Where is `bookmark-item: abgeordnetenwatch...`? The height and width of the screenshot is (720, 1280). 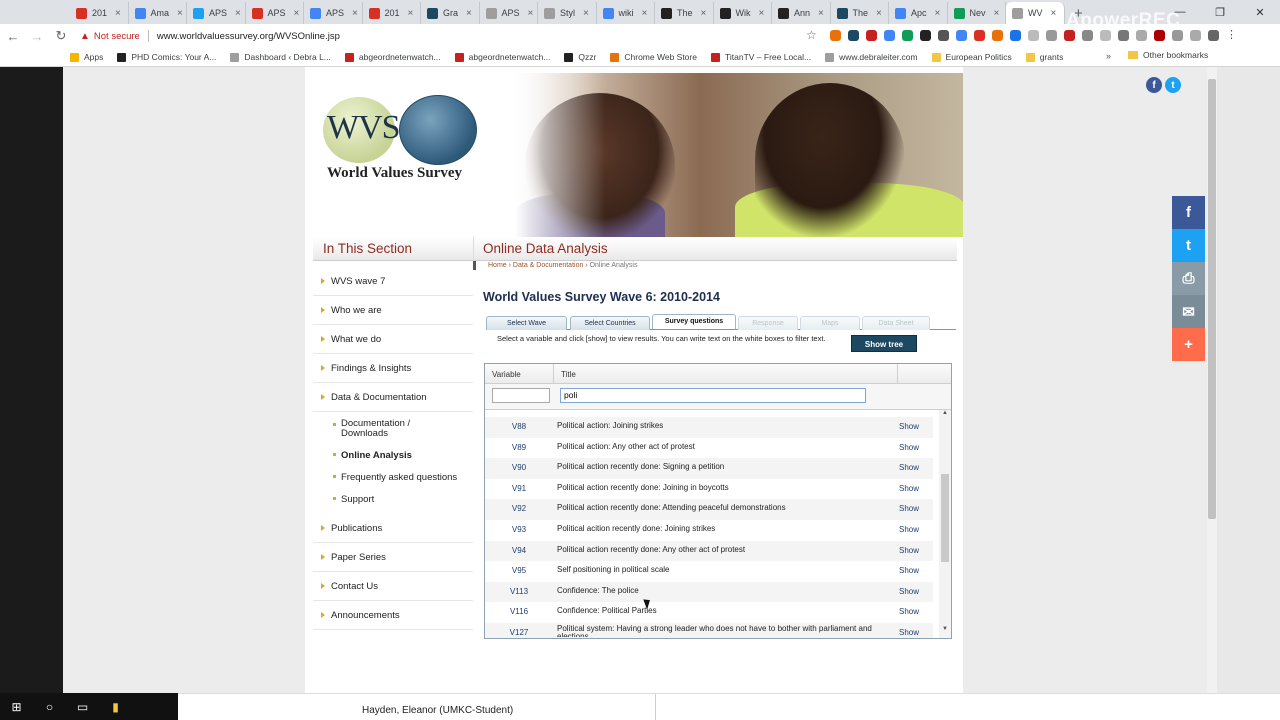 bookmark-item: abgeordnetenwatch... is located at coordinates (392, 57).